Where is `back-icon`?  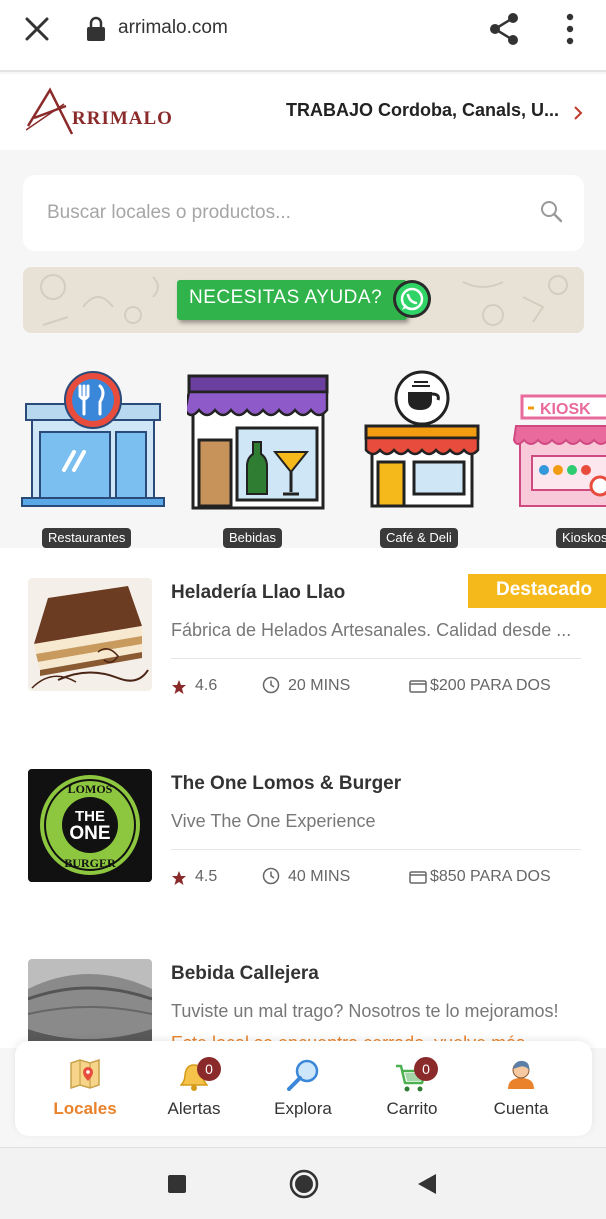
back-icon is located at coordinates (427, 1184).